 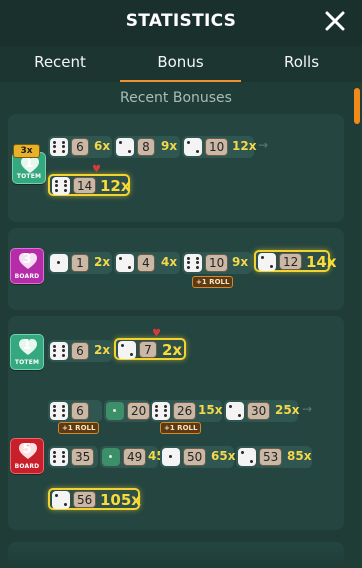 I want to click on roll-item: 10 12x, so click(x=219, y=147).